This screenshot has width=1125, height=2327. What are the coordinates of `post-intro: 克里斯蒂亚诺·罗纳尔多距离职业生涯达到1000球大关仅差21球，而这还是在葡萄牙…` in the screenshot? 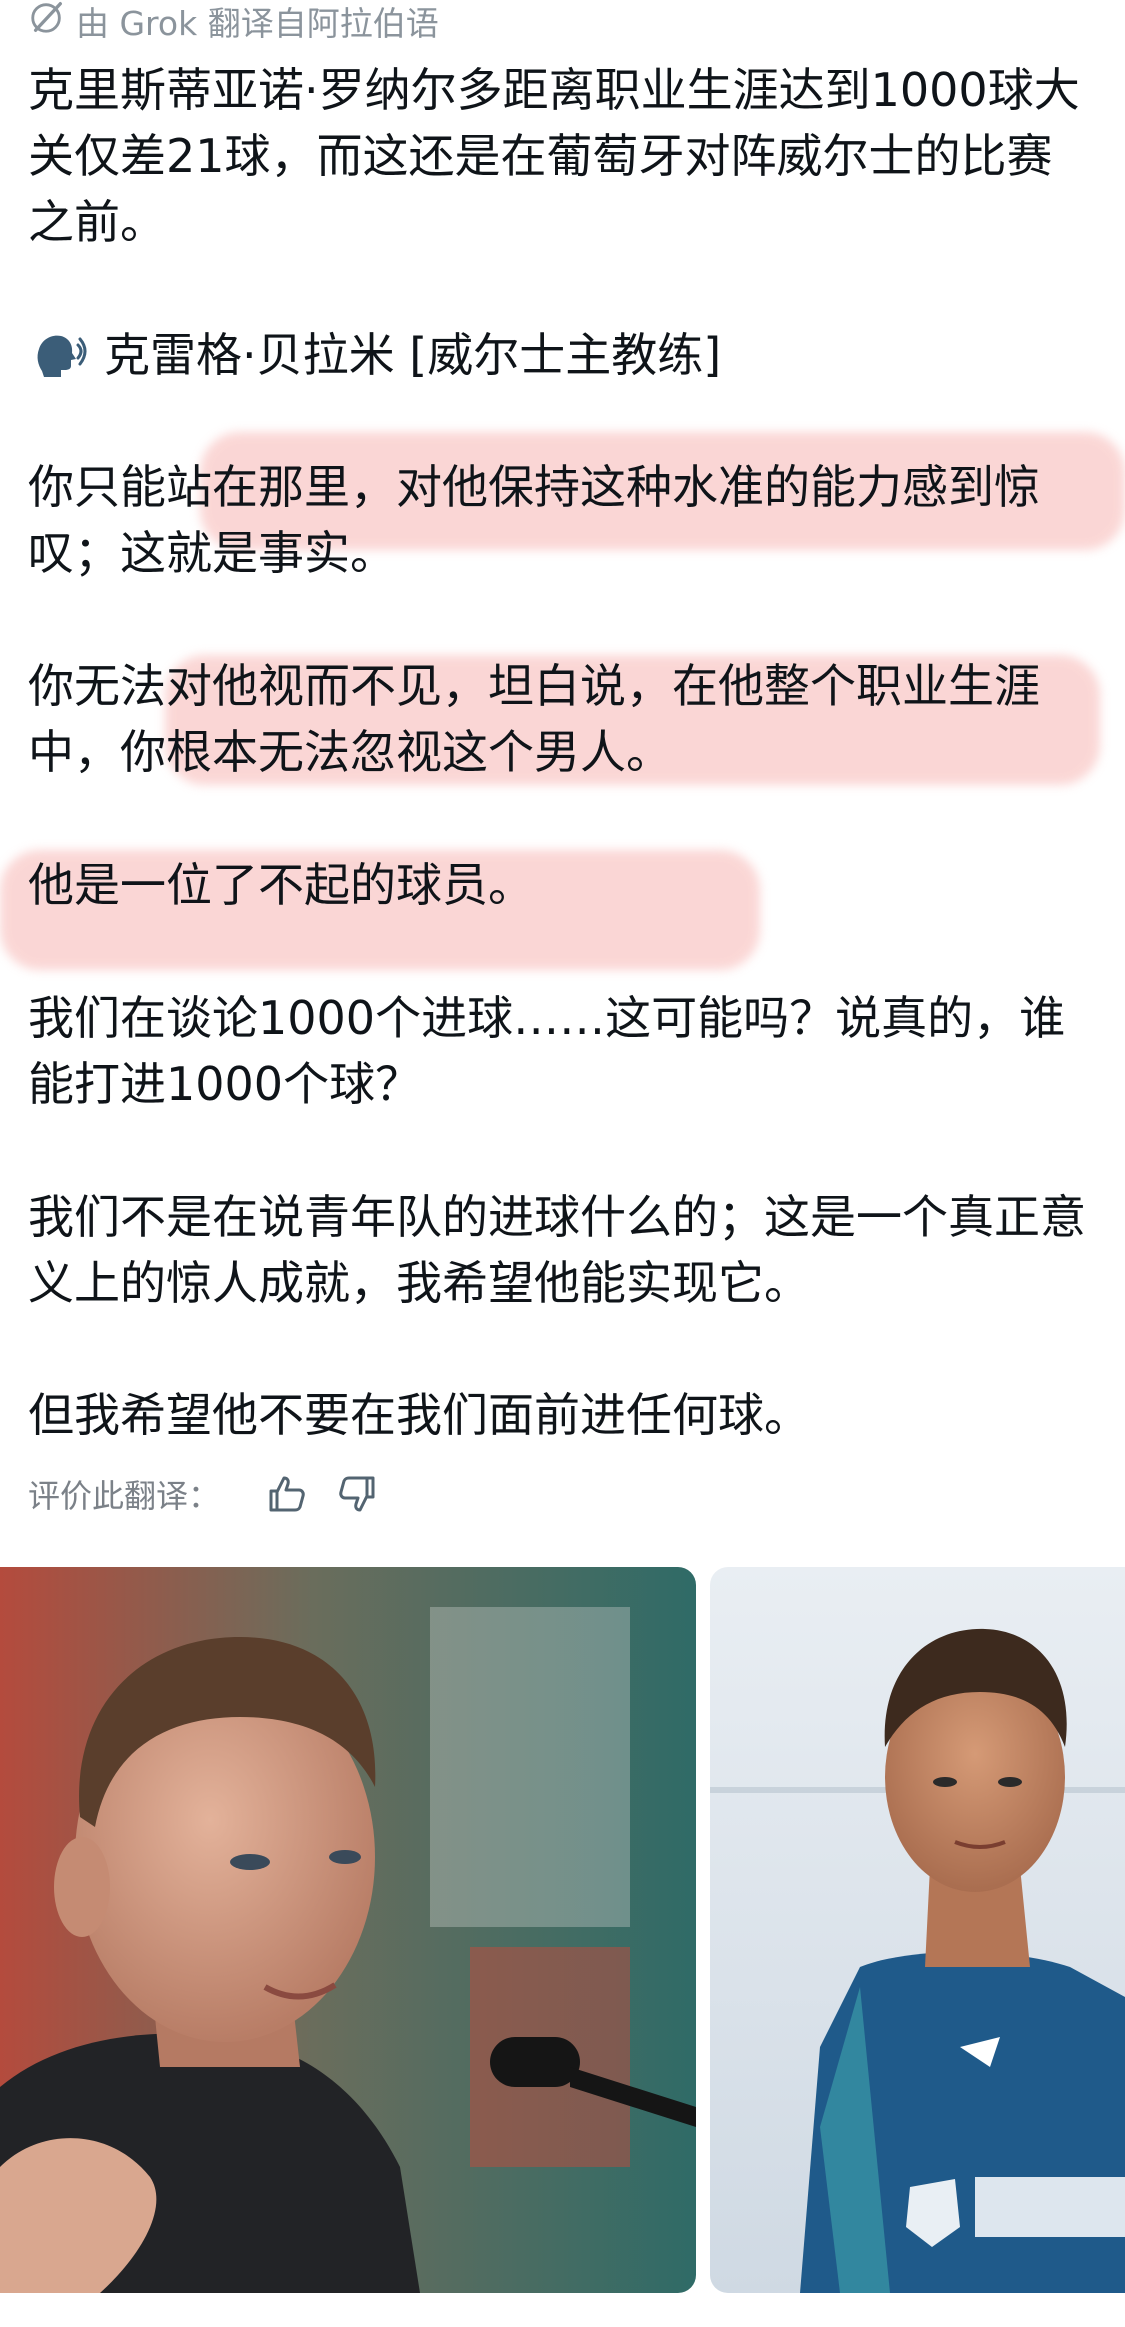 It's located at (554, 156).